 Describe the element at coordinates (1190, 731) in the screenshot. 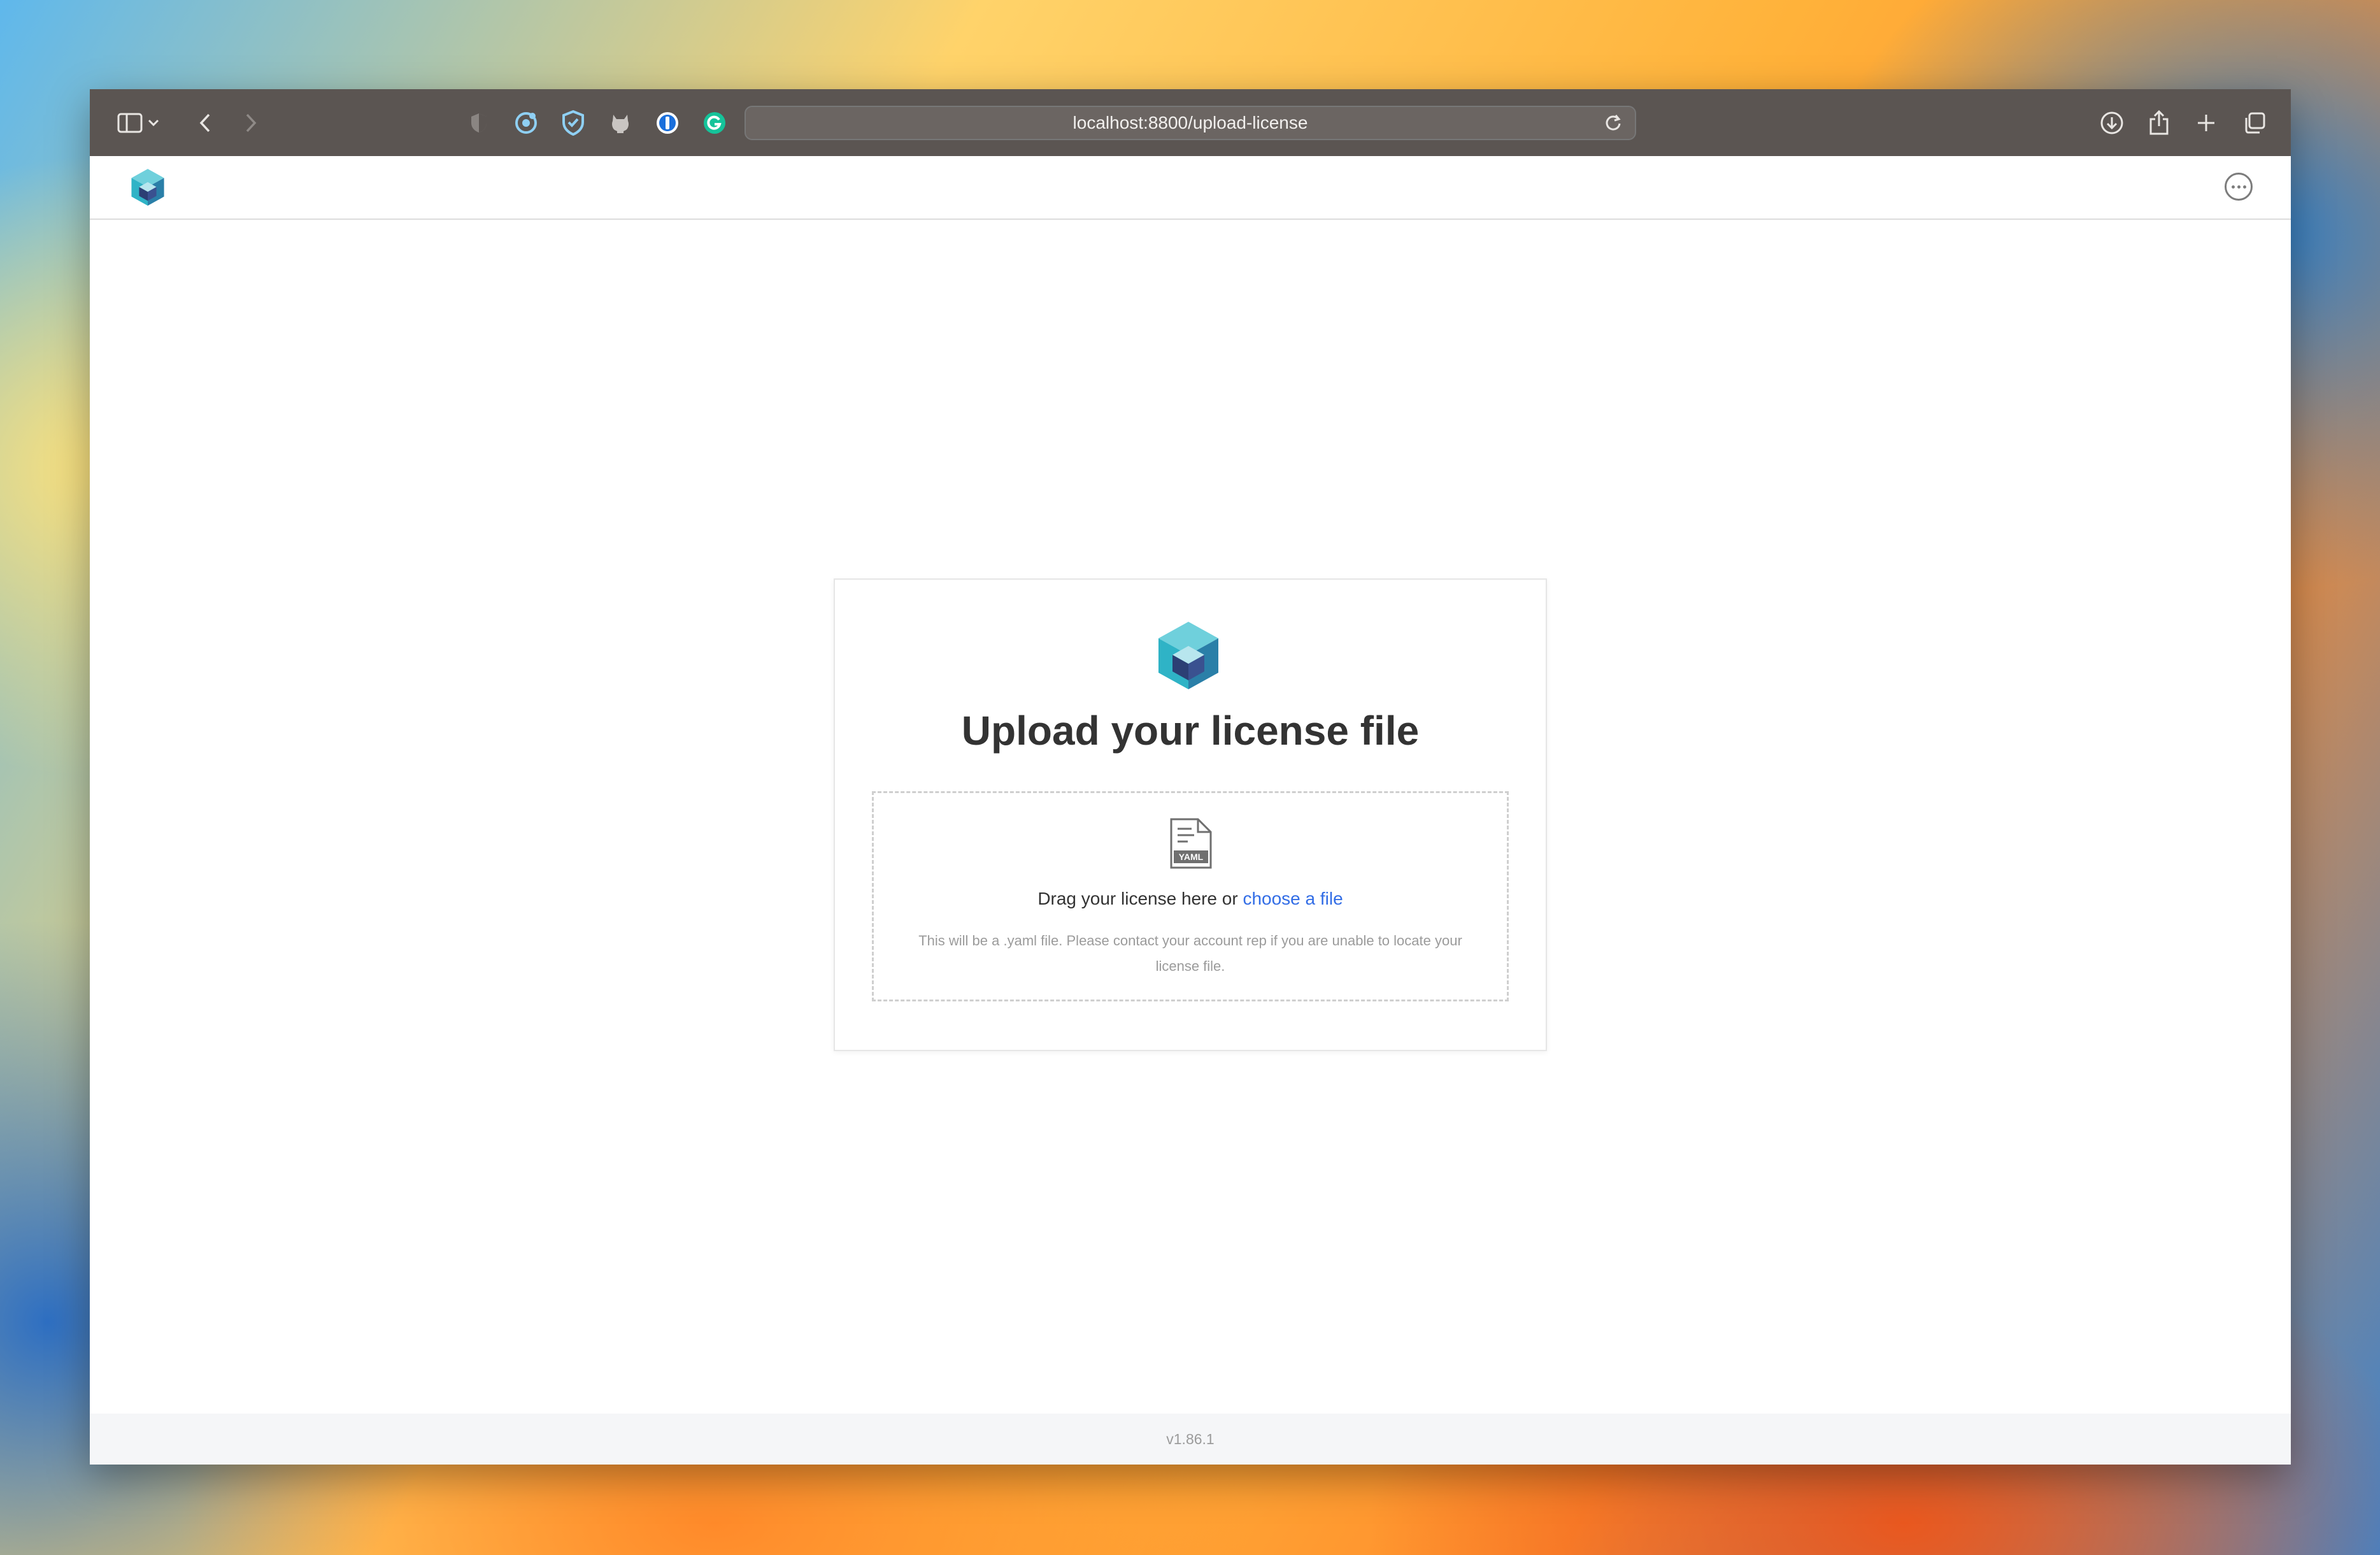

I see `page-title: Upload your license file` at that location.